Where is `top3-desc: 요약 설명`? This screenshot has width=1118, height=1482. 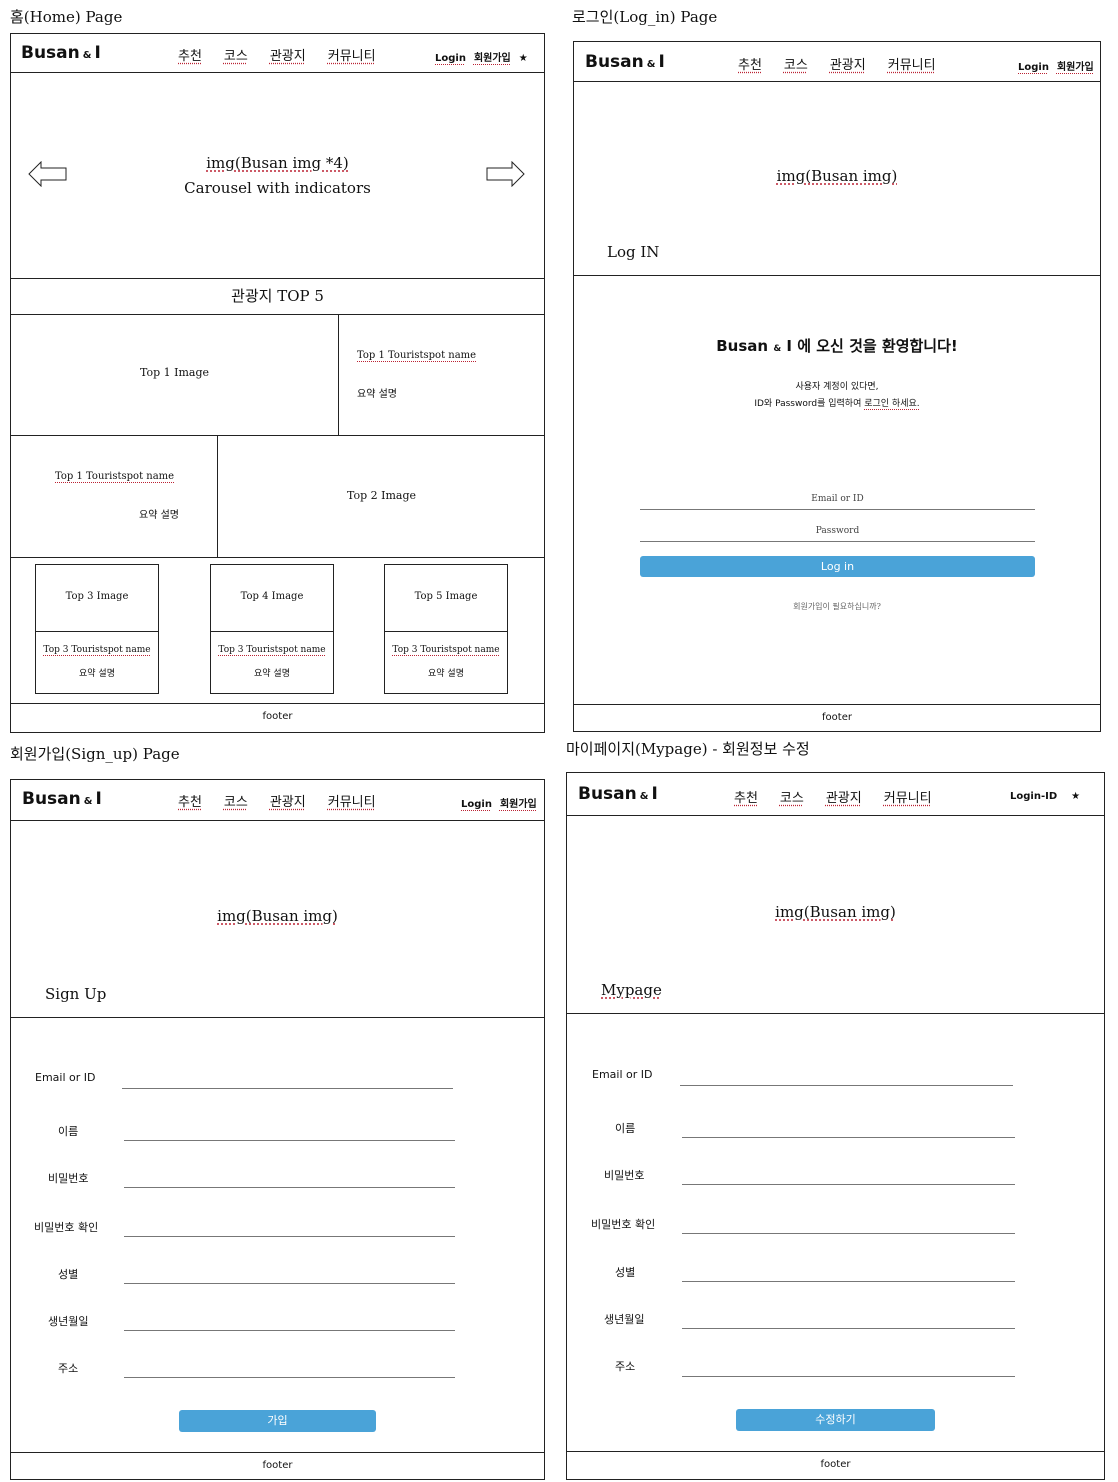
top3-desc: 요약 설명 is located at coordinates (97, 674).